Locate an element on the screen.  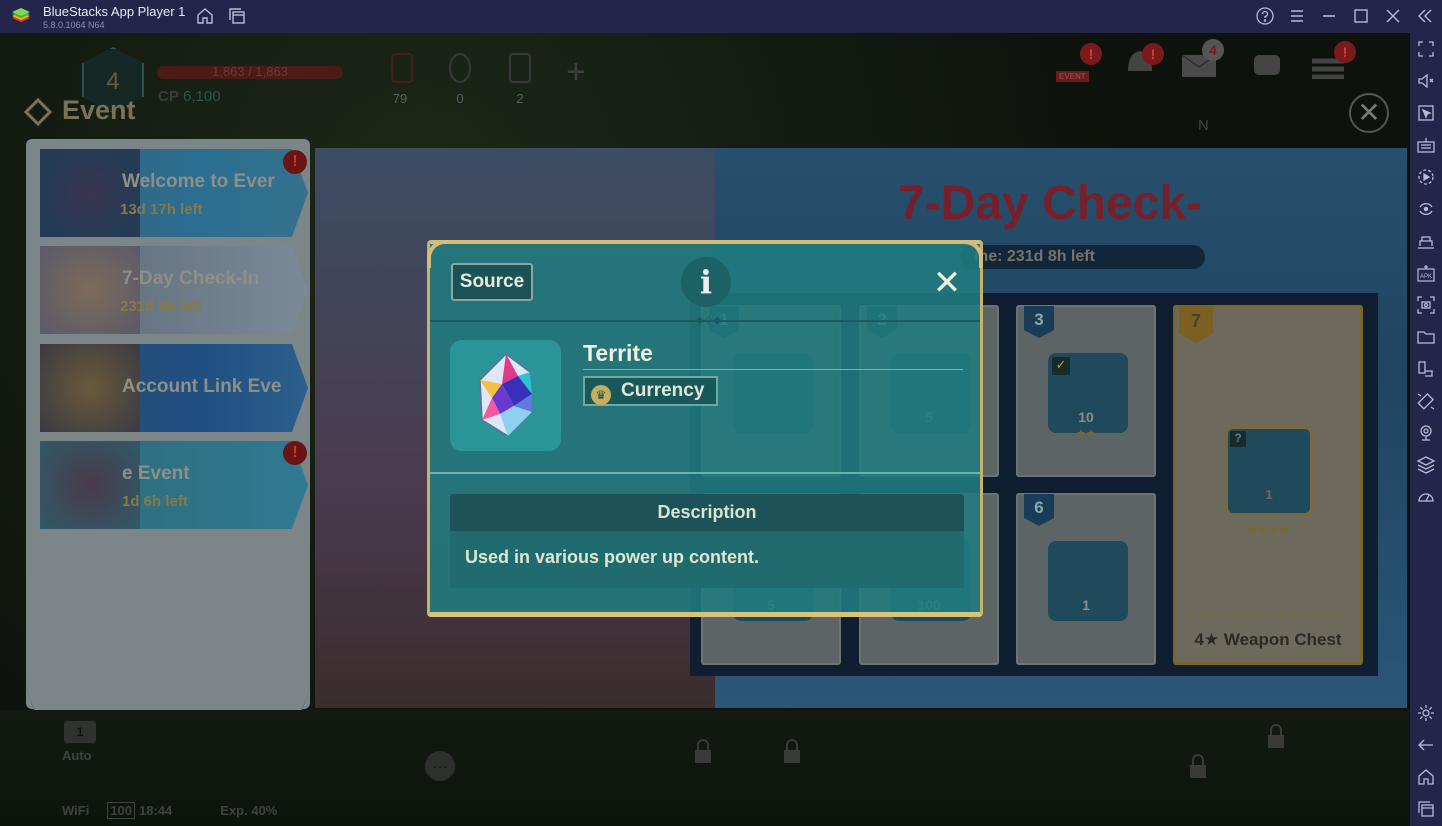
event-item-account-link: Account Link Eve is located at coordinates (174, 388).